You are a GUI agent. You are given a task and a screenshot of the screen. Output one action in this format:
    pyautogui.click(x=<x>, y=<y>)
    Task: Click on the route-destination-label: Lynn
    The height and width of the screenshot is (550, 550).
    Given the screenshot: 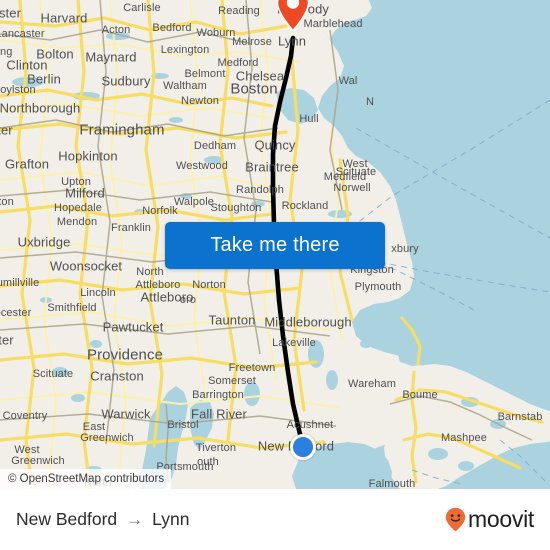 What is the action you would take?
    pyautogui.click(x=171, y=519)
    